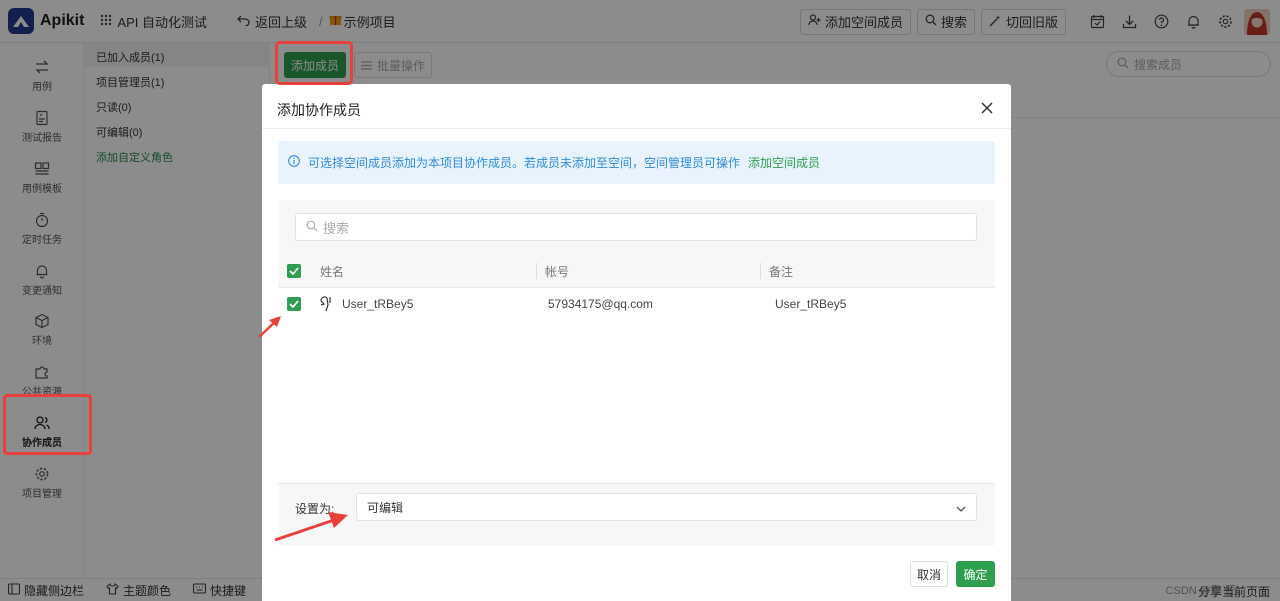 This screenshot has width=1280, height=601. What do you see at coordinates (314, 63) in the screenshot?
I see `highlight-box-add-member` at bounding box center [314, 63].